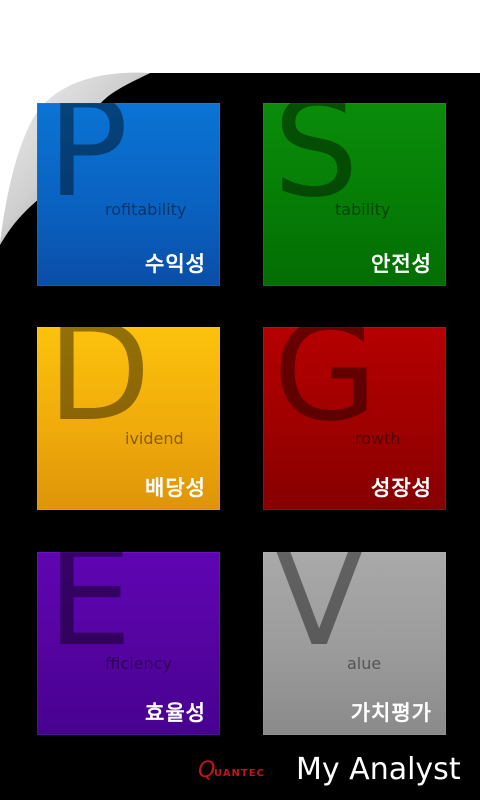 The height and width of the screenshot is (800, 480). Describe the element at coordinates (239, 773) in the screenshot. I see `logo-text: UANTEC` at that location.